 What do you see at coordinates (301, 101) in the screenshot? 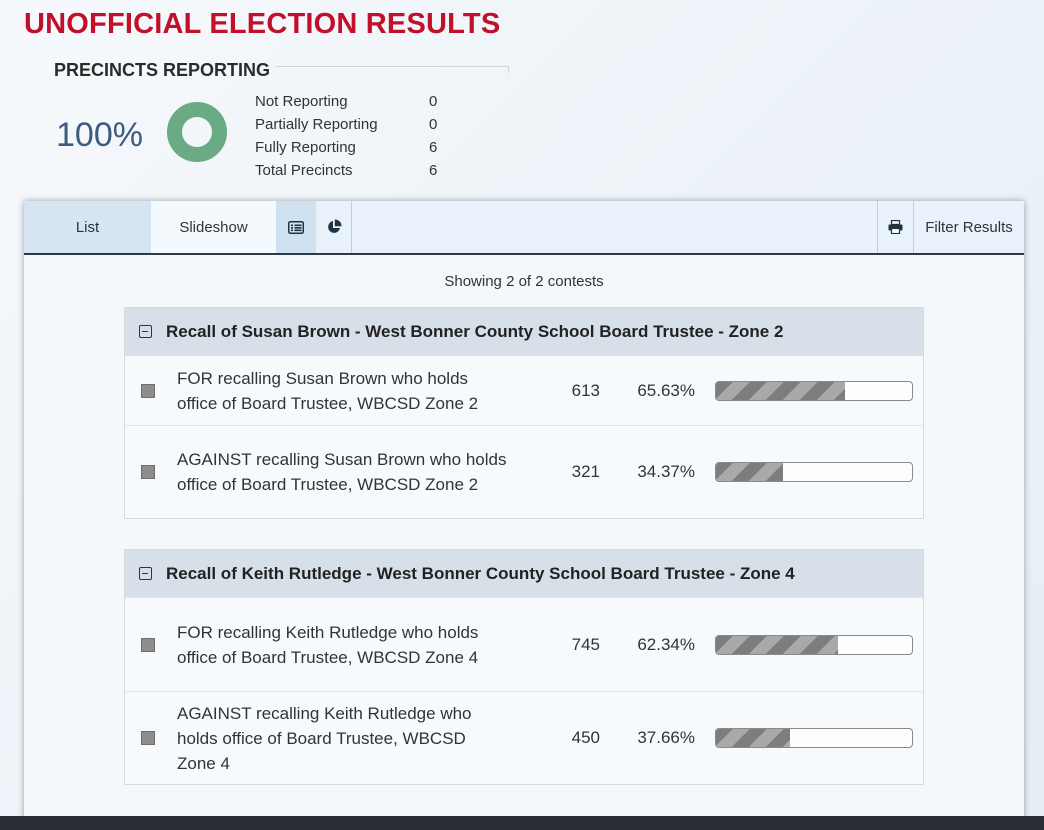
I see `stat-label: Not Reporting` at bounding box center [301, 101].